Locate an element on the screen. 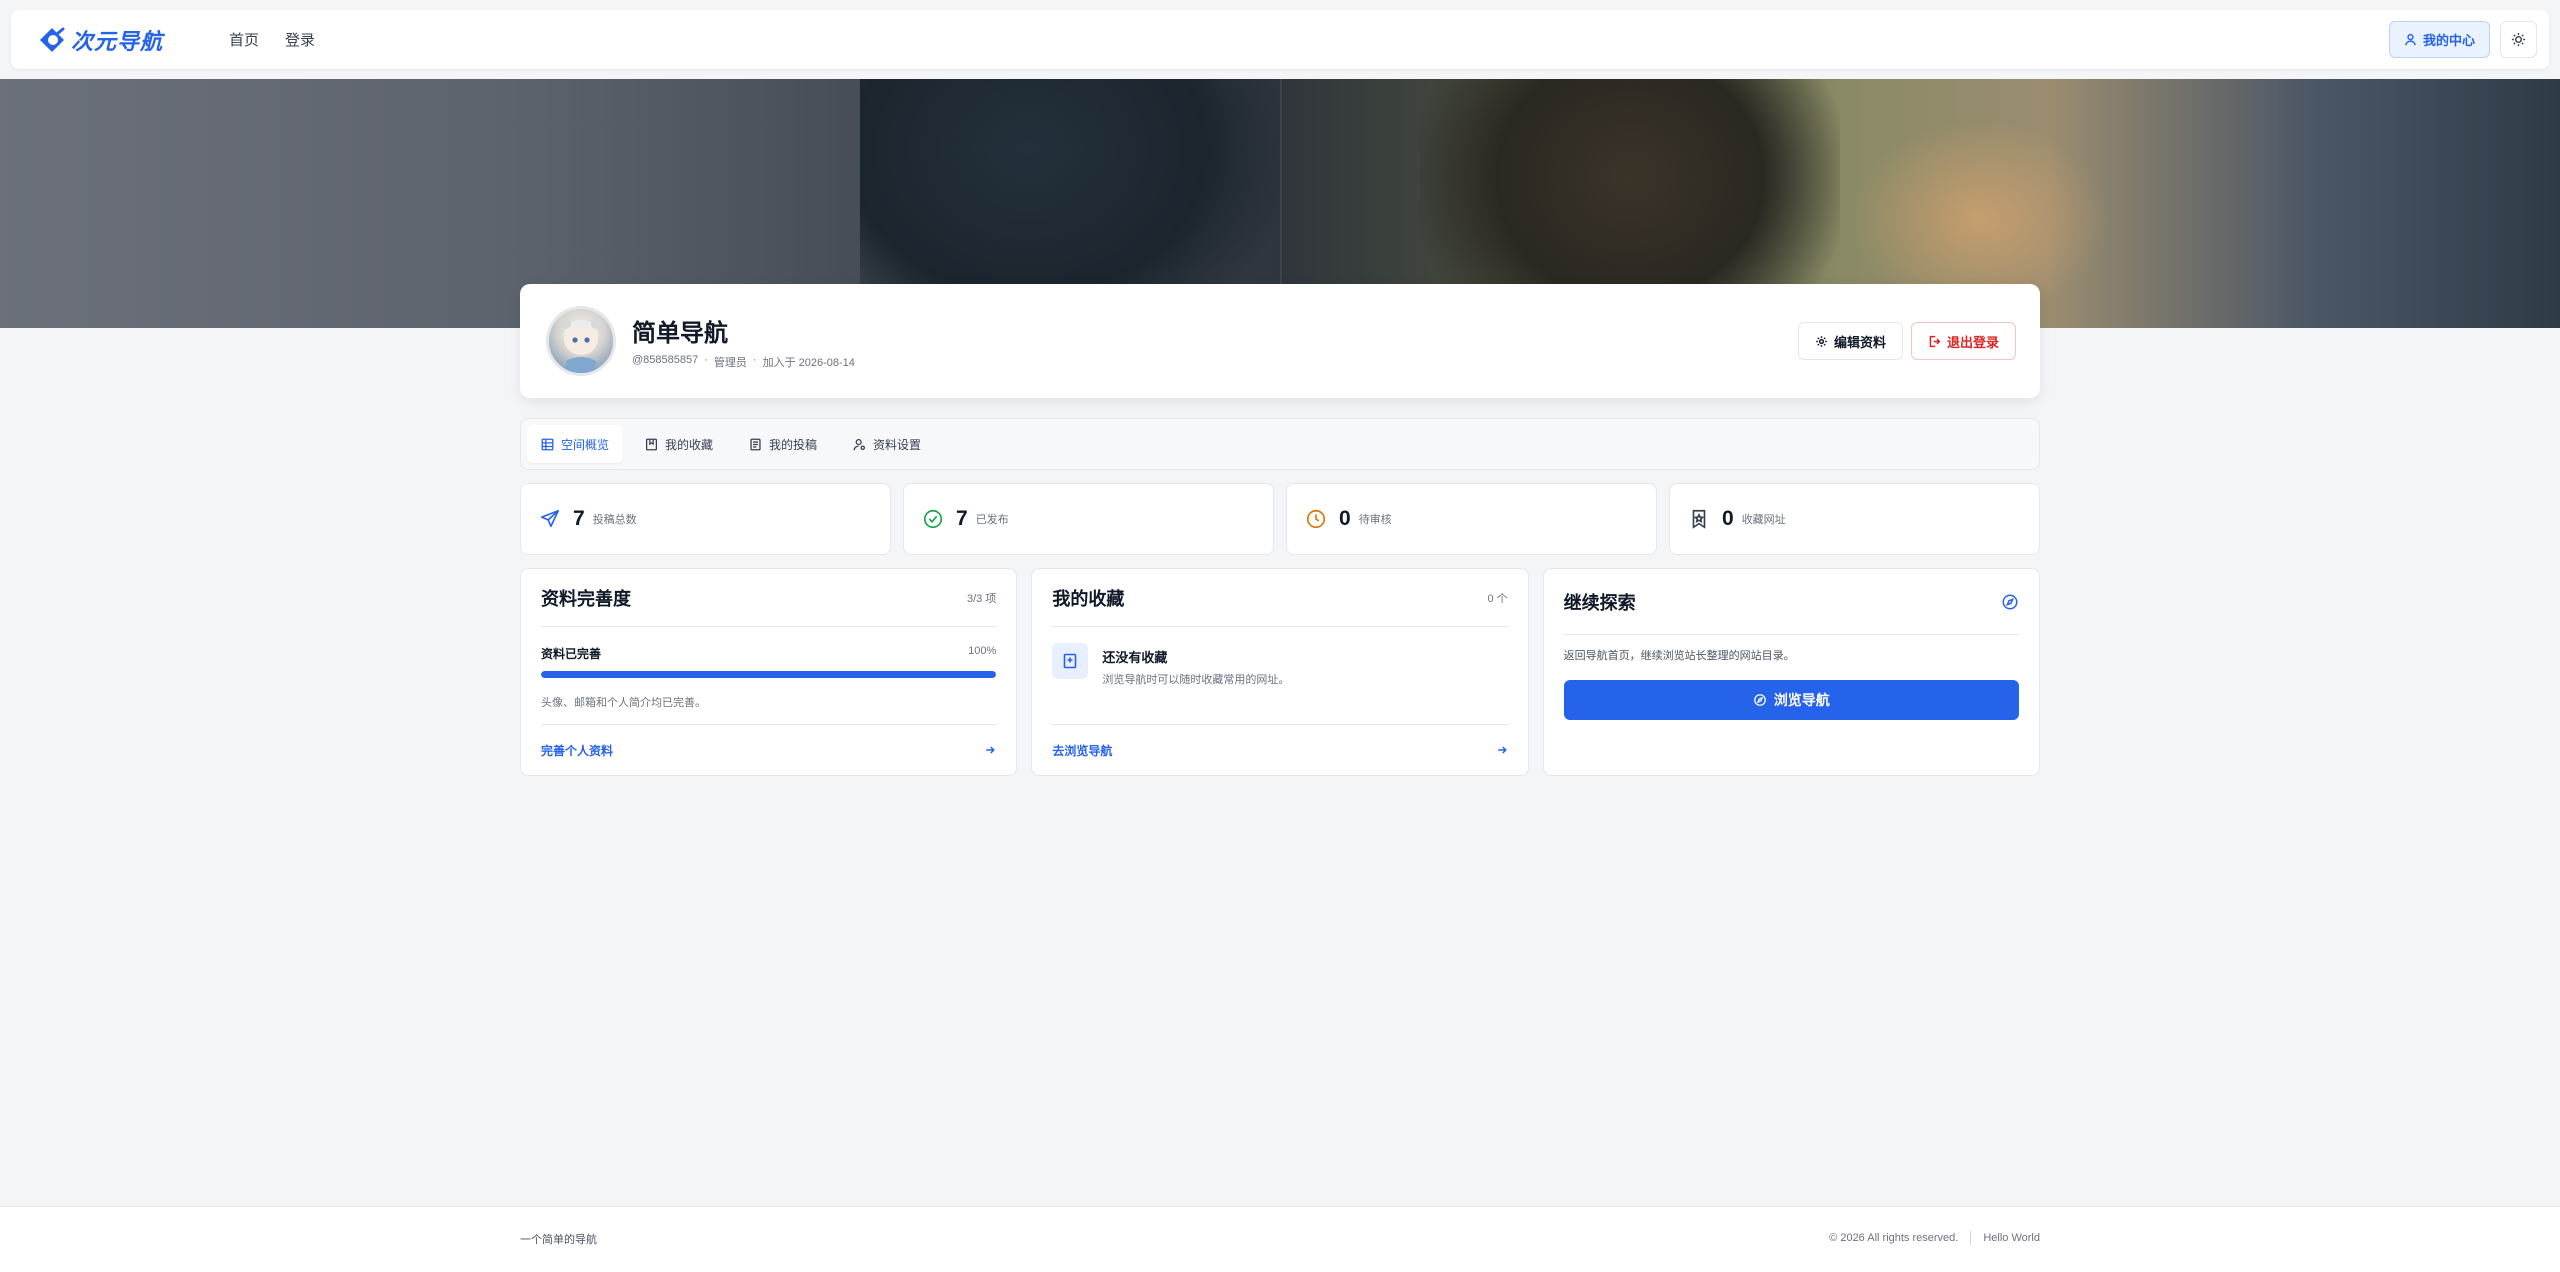 The image size is (2560, 1272). check-circle-icon is located at coordinates (933, 519).